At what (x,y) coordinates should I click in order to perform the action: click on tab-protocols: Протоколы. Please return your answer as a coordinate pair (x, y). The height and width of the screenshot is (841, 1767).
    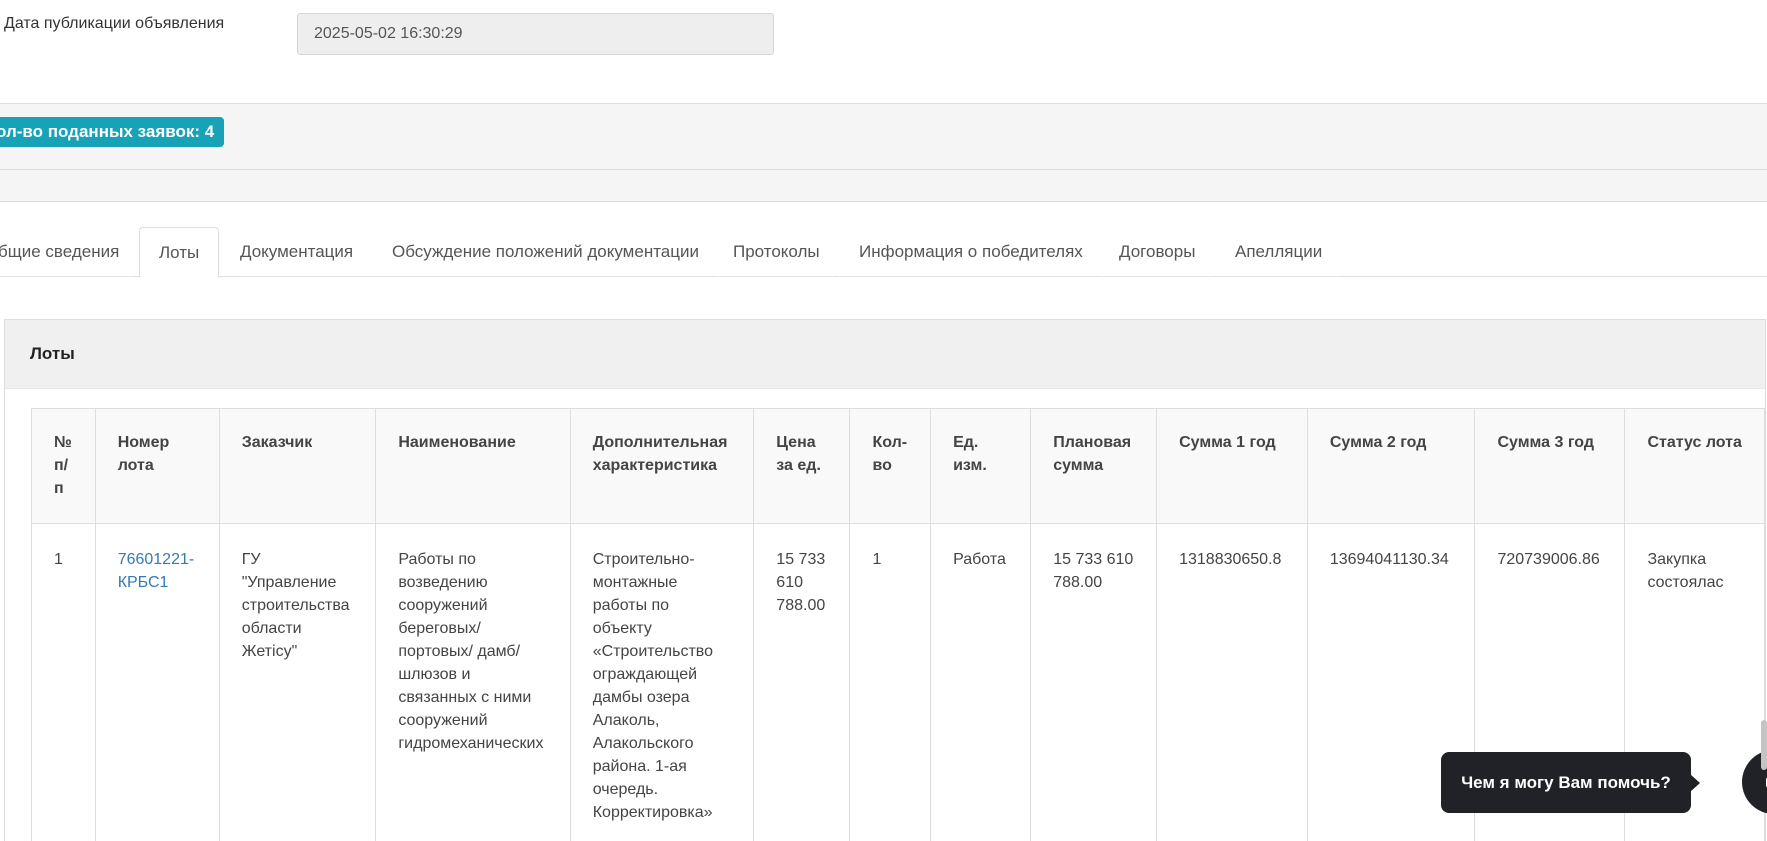
    Looking at the image, I should click on (774, 252).